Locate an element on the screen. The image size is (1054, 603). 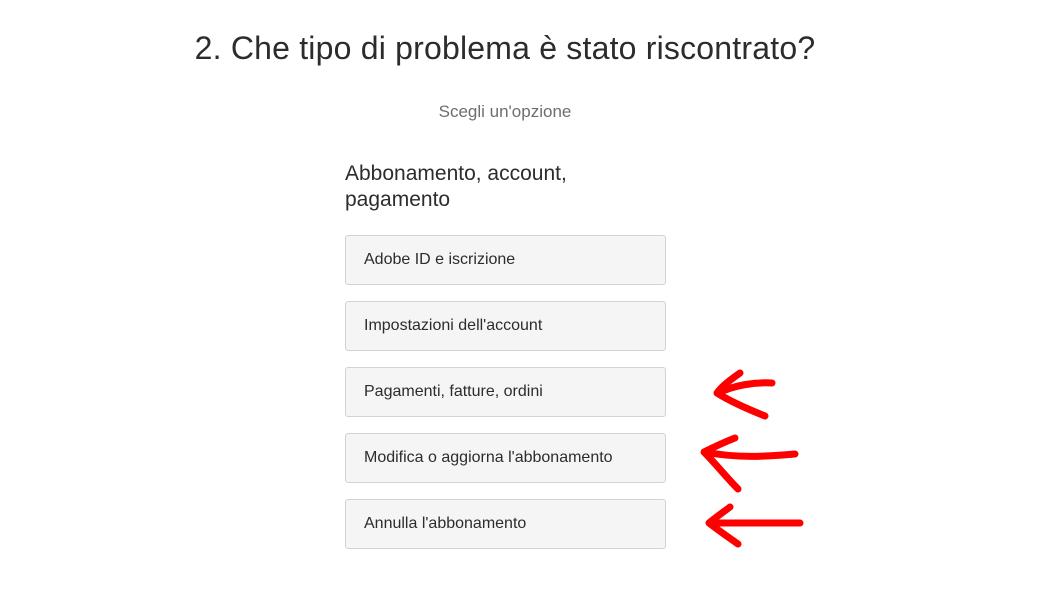
option-change-plan: Modifica o aggiorna l'abbonamento is located at coordinates (505, 458).